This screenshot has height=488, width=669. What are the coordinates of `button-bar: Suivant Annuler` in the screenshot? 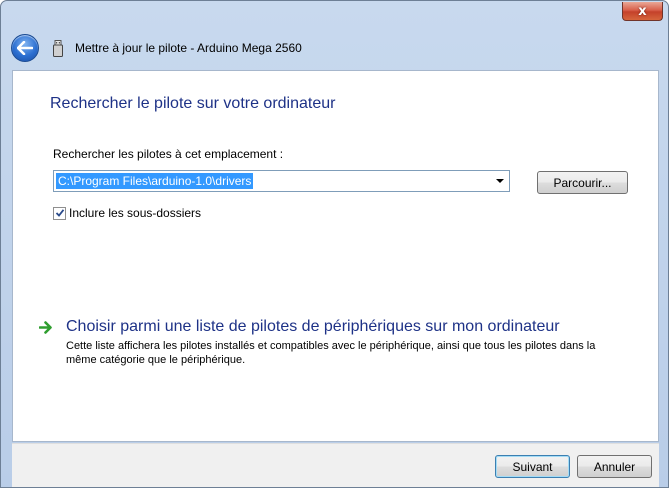 It's located at (335, 465).